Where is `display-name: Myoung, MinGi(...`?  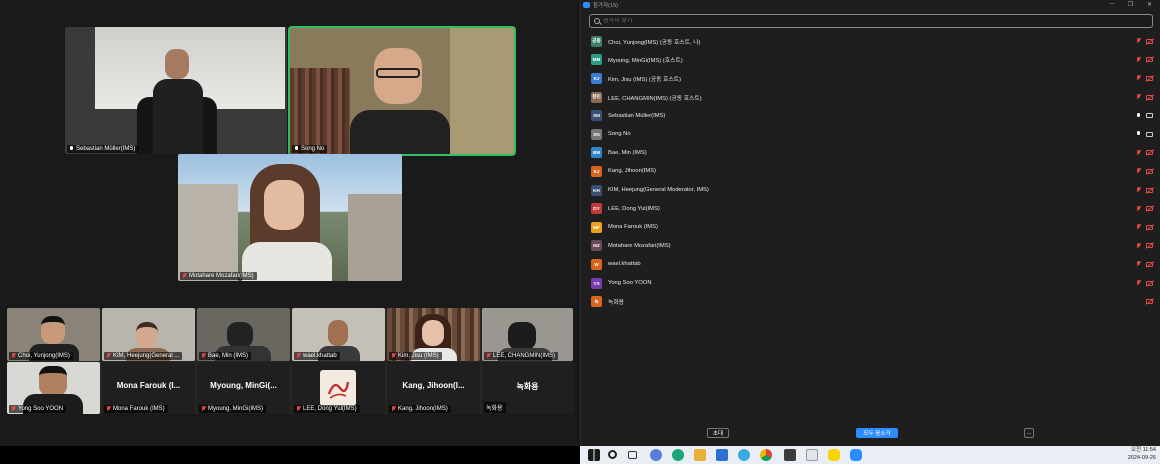 display-name: Myoung, MinGi(... is located at coordinates (243, 385).